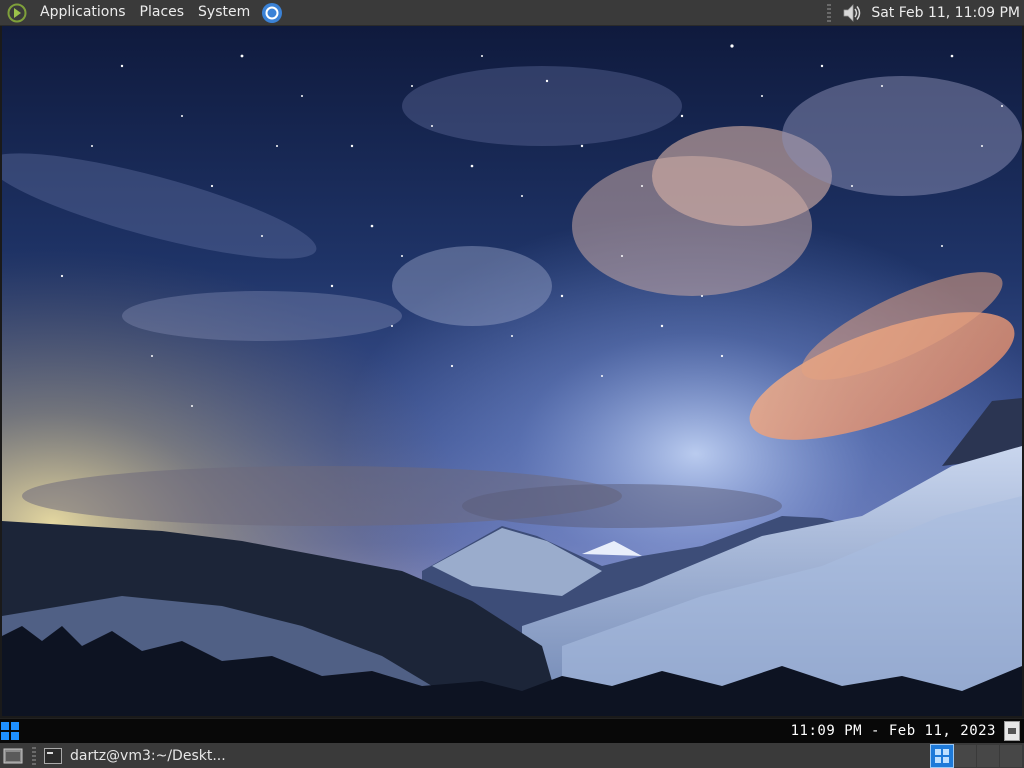 This screenshot has height=768, width=1024. Describe the element at coordinates (945, 13) in the screenshot. I see `top-clock: Sat Feb 11, 11:09 PM` at that location.